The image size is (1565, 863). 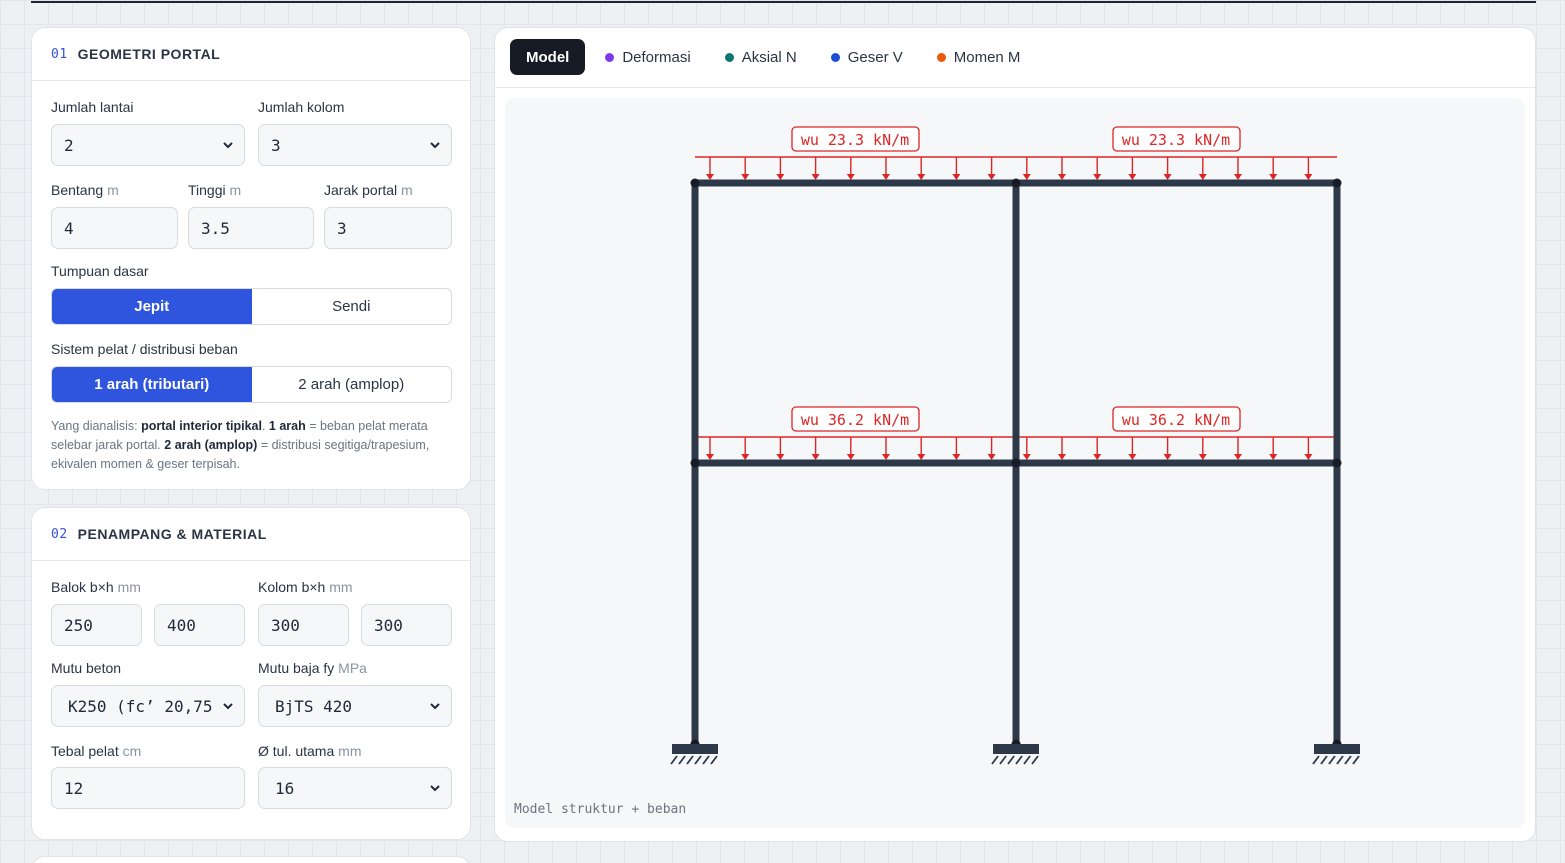 What do you see at coordinates (148, 145) in the screenshot?
I see `floors-select: 2` at bounding box center [148, 145].